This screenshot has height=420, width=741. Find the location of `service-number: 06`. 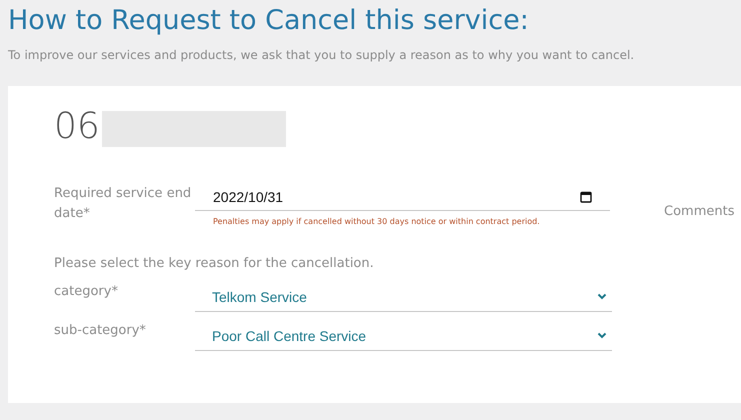

service-number: 06 is located at coordinates (77, 126).